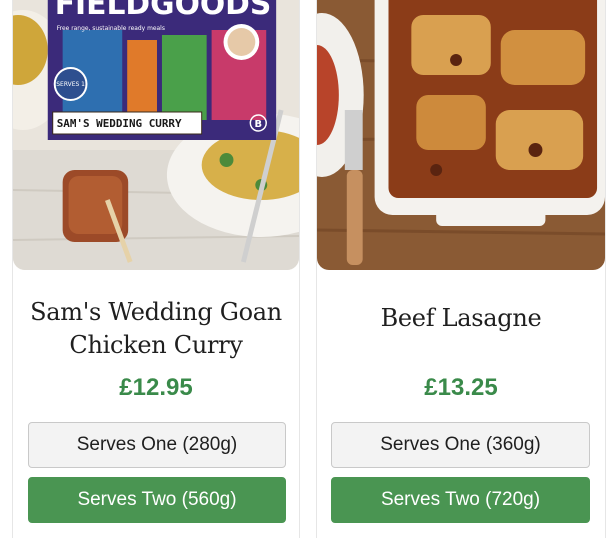 This screenshot has width=616, height=538. Describe the element at coordinates (157, 500) in the screenshot. I see `serves-two-button: Serves Two (560g)` at that location.